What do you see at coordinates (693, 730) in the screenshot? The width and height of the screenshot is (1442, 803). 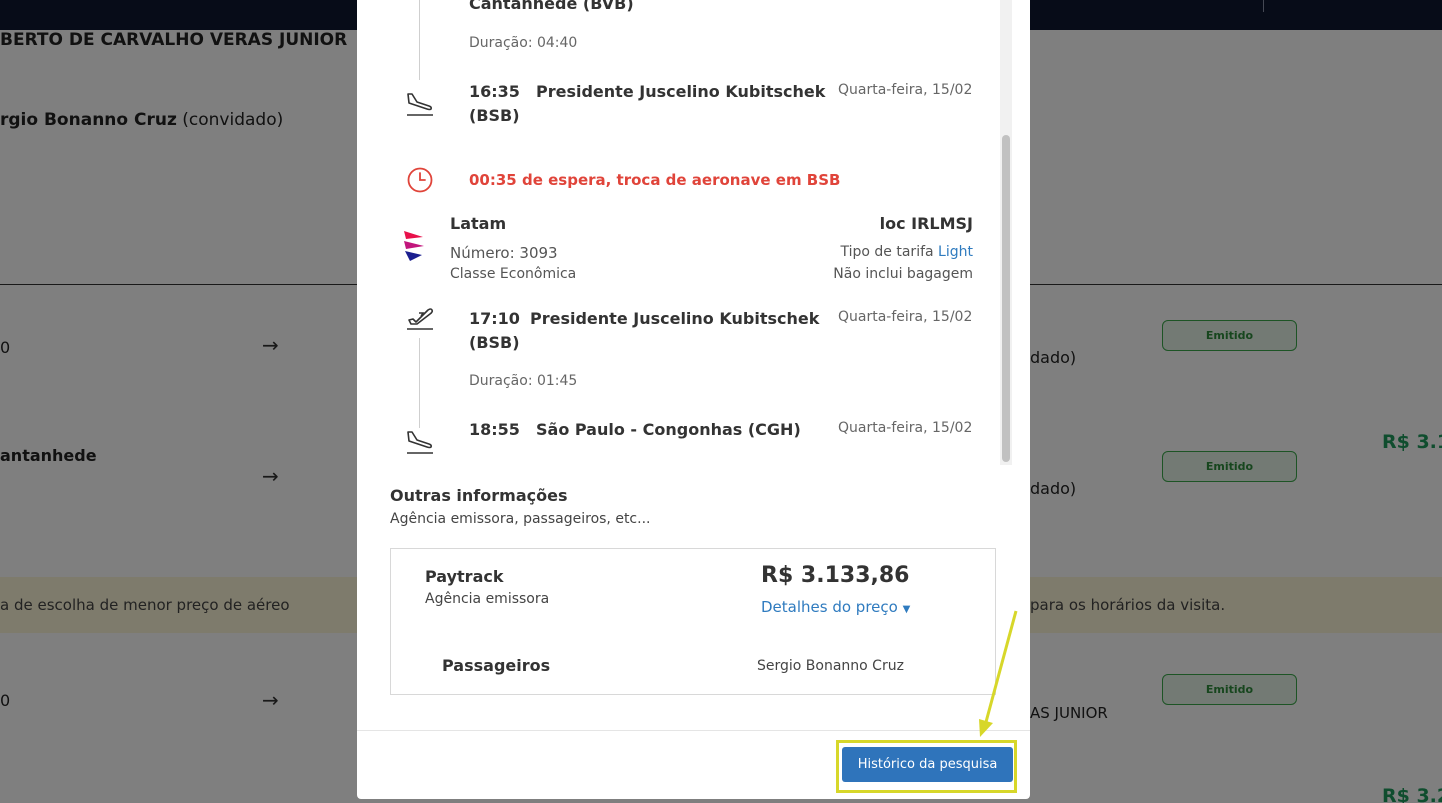 I see `modal-footer-divider` at bounding box center [693, 730].